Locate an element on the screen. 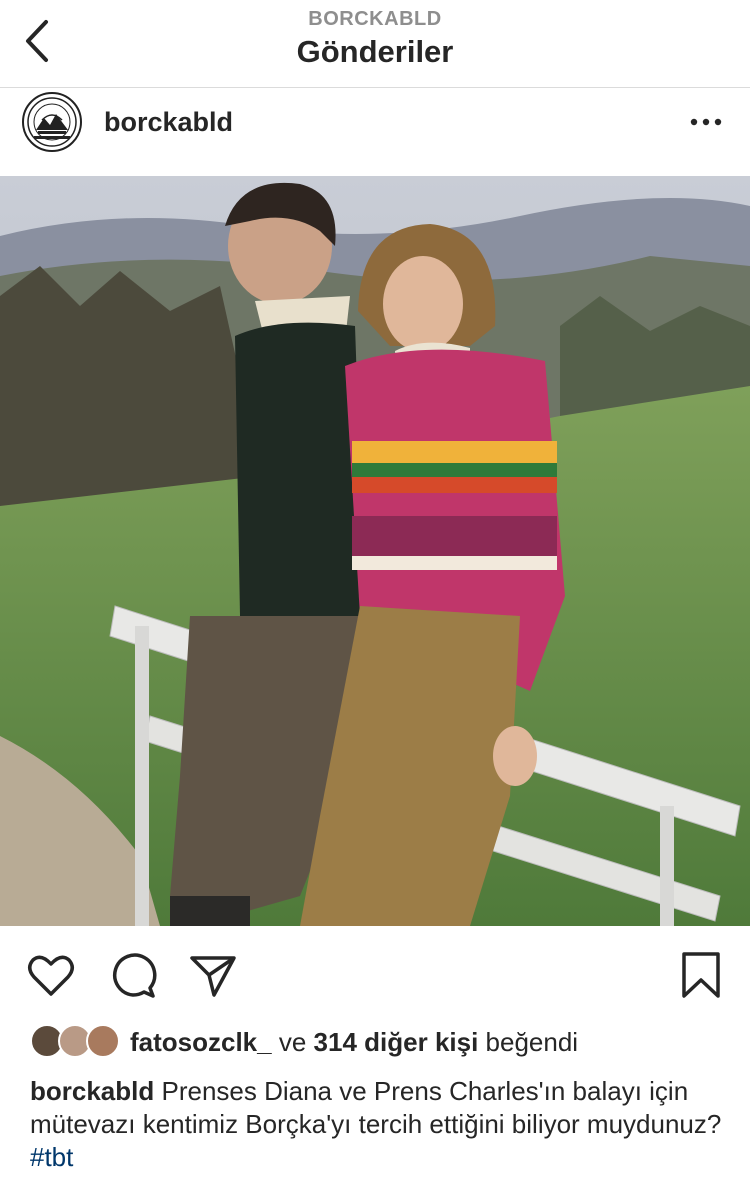  more-horizontal-icon is located at coordinates (706, 122).